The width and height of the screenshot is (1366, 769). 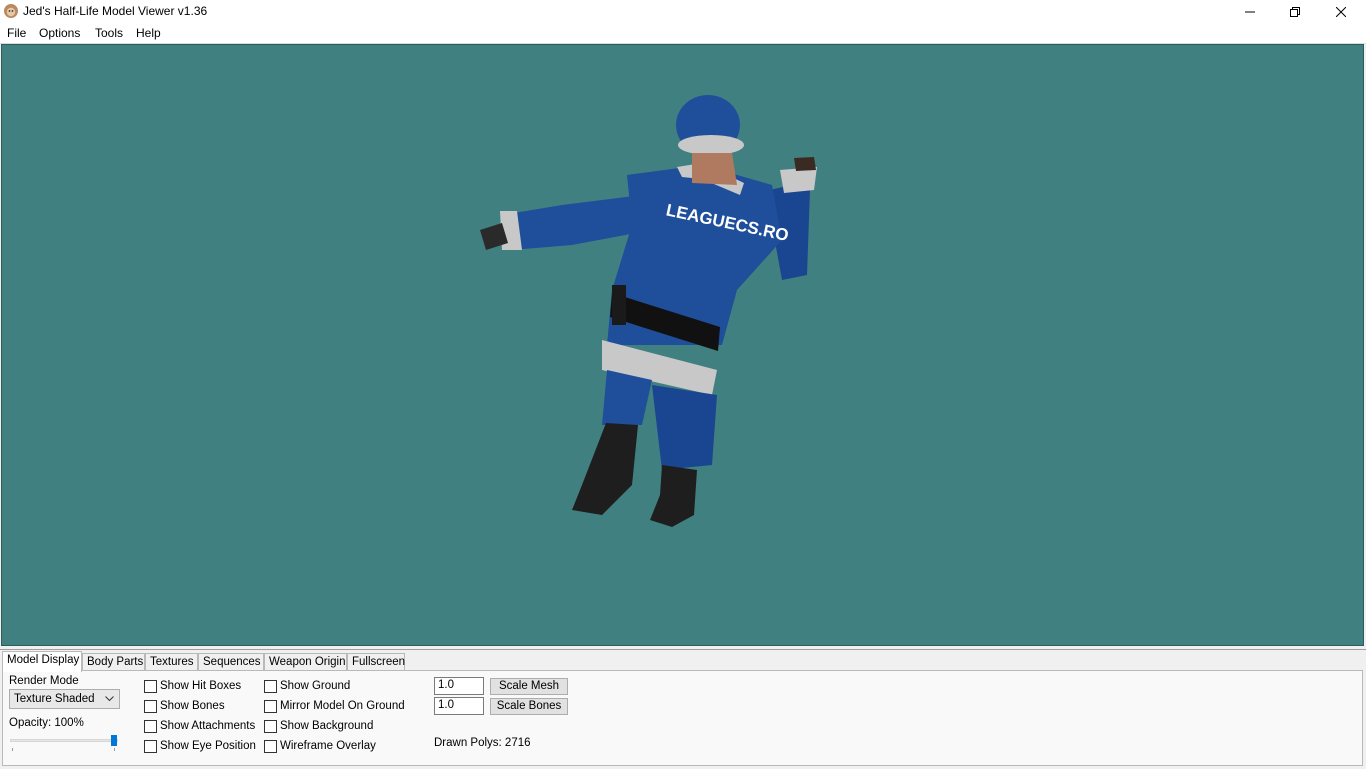 What do you see at coordinates (270, 686) in the screenshot?
I see `show-ground-checkbox` at bounding box center [270, 686].